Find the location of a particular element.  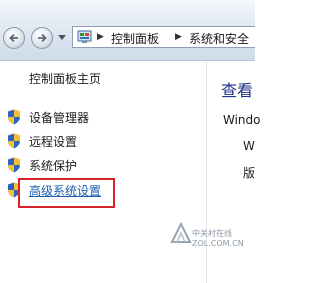

edition-detail-text: W is located at coordinates (249, 146).